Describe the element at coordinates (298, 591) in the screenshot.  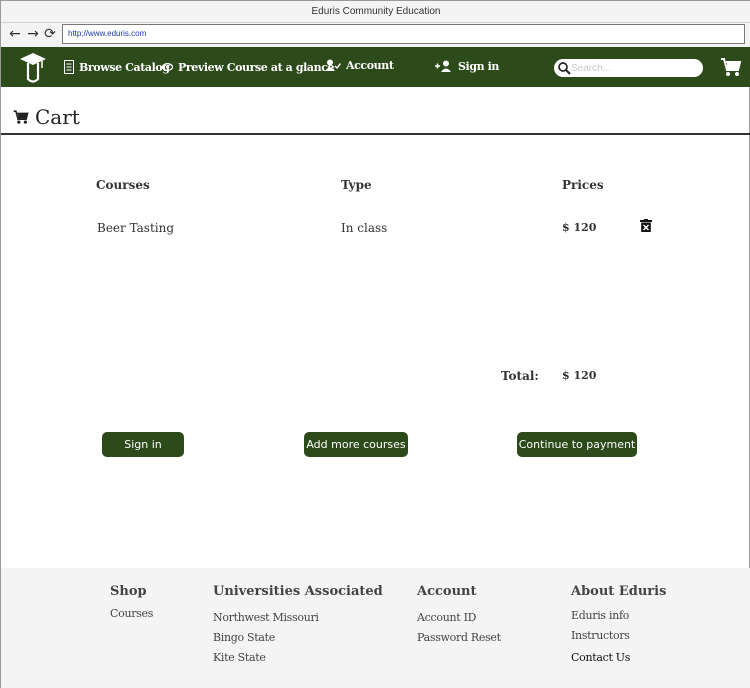
I see `footer-heading-universities: Universities Associated` at that location.